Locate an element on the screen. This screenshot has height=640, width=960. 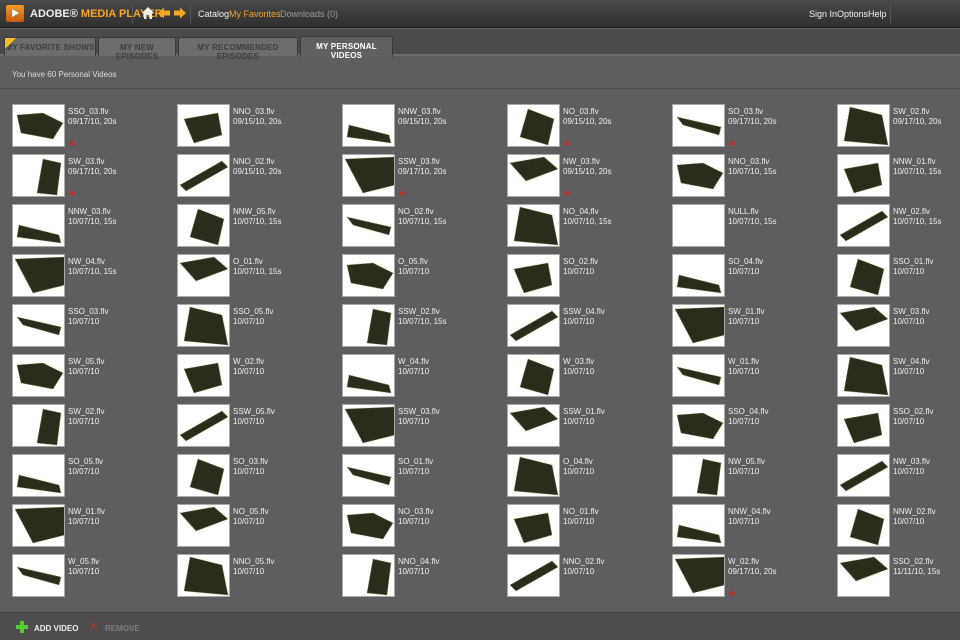
video-item: NNO_05.flv 10/07/10 is located at coordinates (259, 579).